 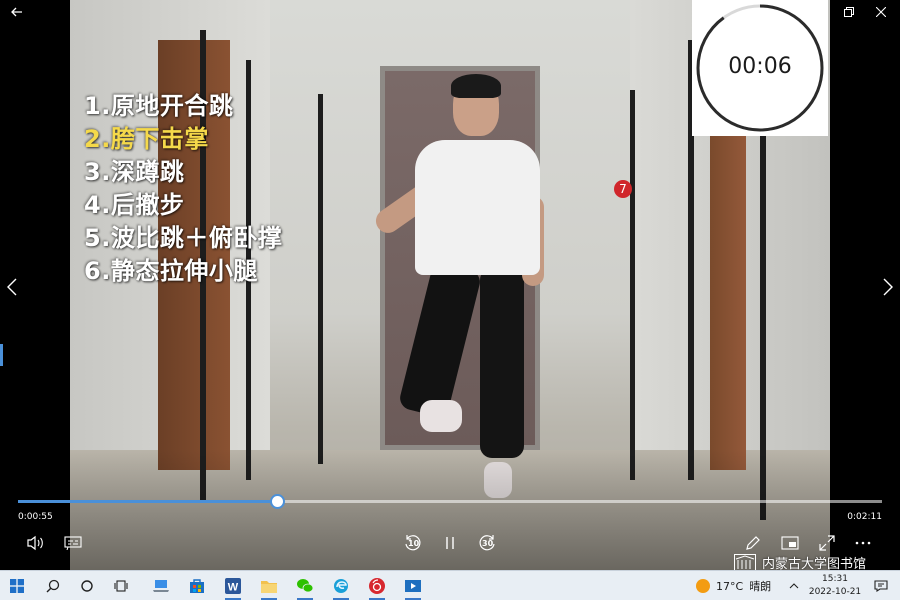 I want to click on pencil-icon, so click(x=753, y=543).